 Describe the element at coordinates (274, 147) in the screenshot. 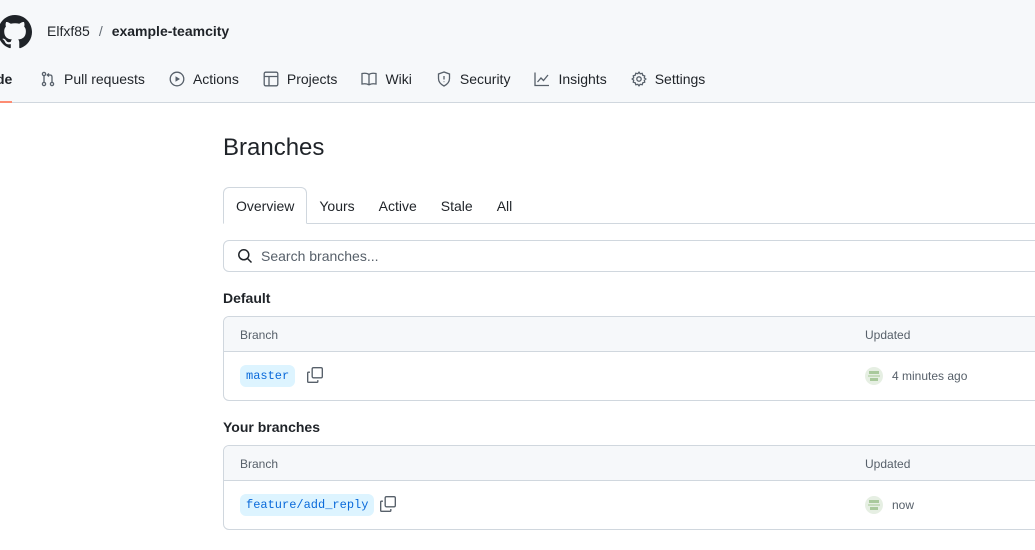

I see `page-title: Branches` at that location.